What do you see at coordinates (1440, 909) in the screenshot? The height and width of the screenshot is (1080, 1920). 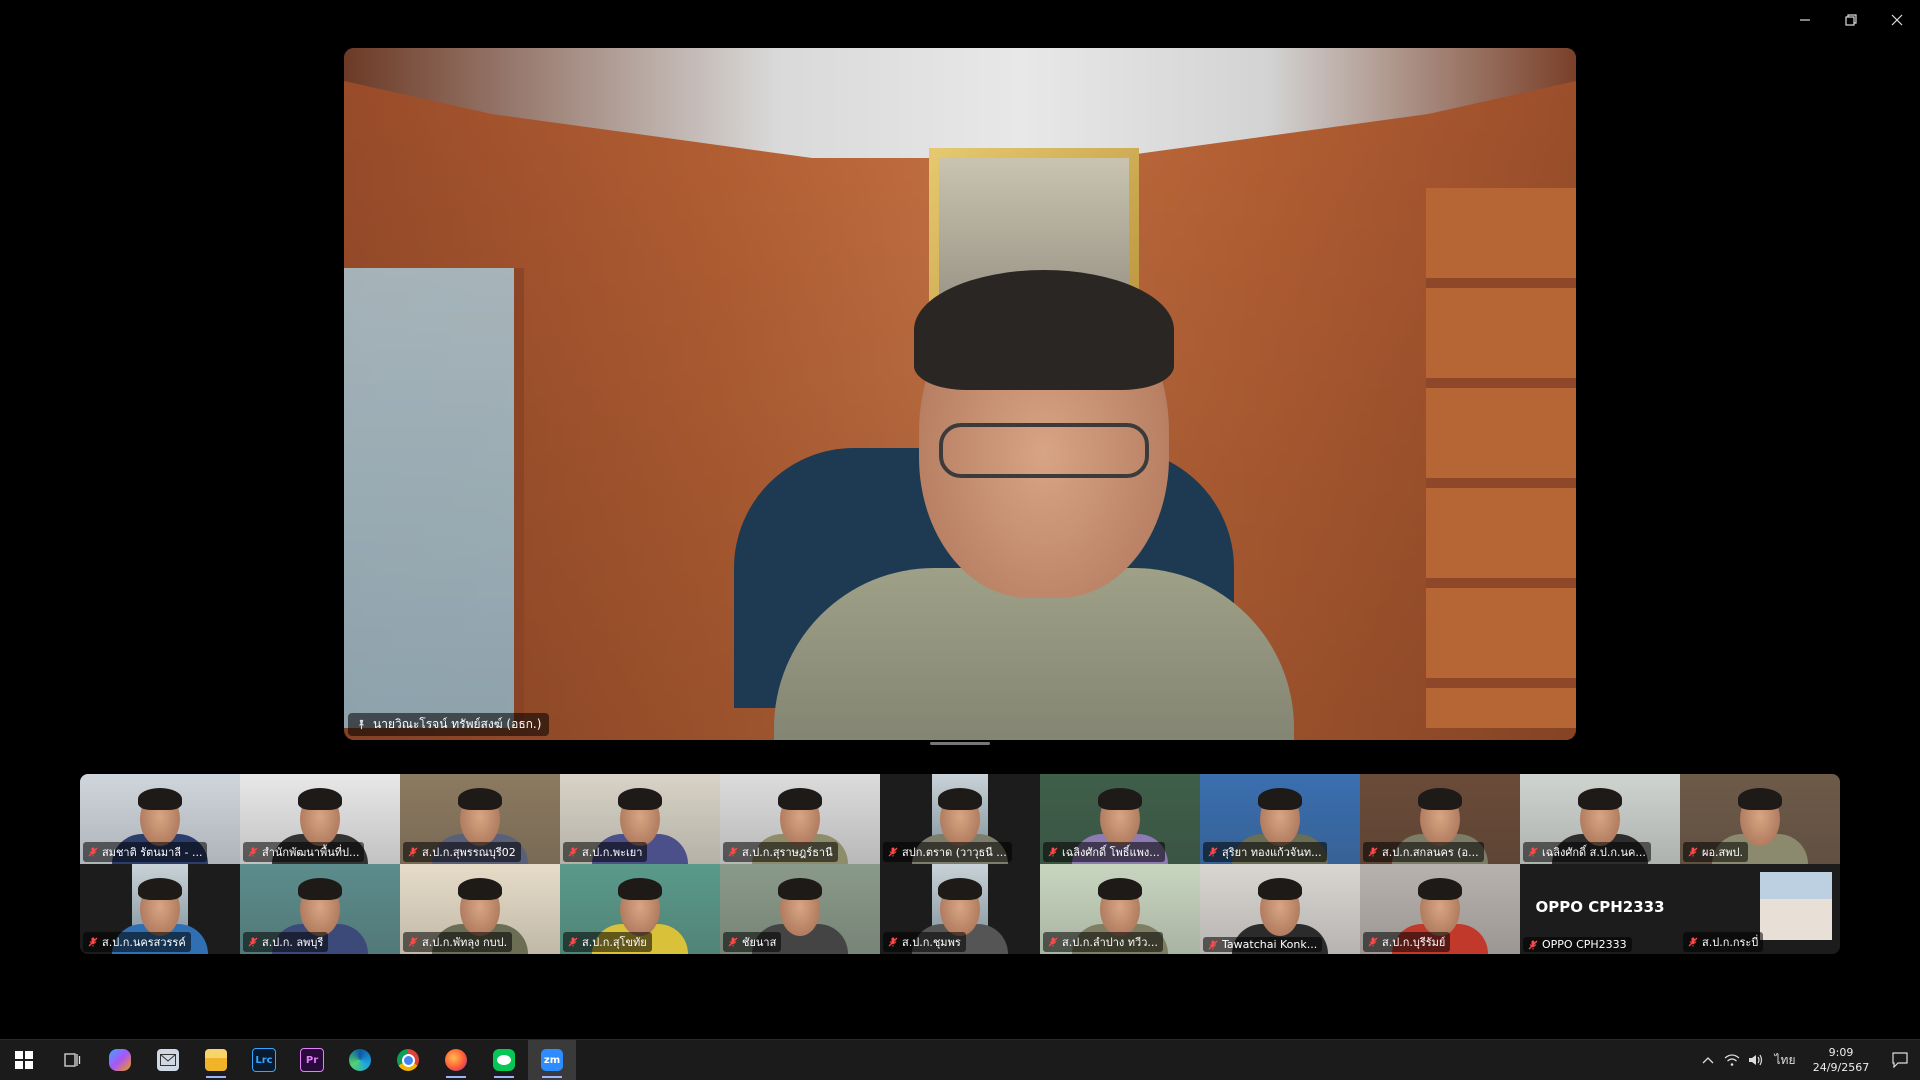 I see `participant-tile: ส.ป.ก.บุรีรัมย์` at bounding box center [1440, 909].